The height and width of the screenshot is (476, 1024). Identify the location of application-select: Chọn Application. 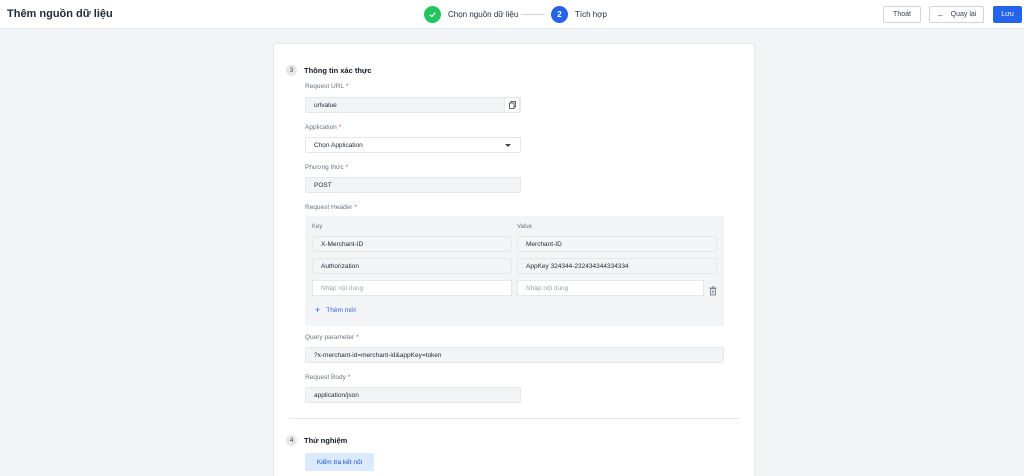
(413, 145).